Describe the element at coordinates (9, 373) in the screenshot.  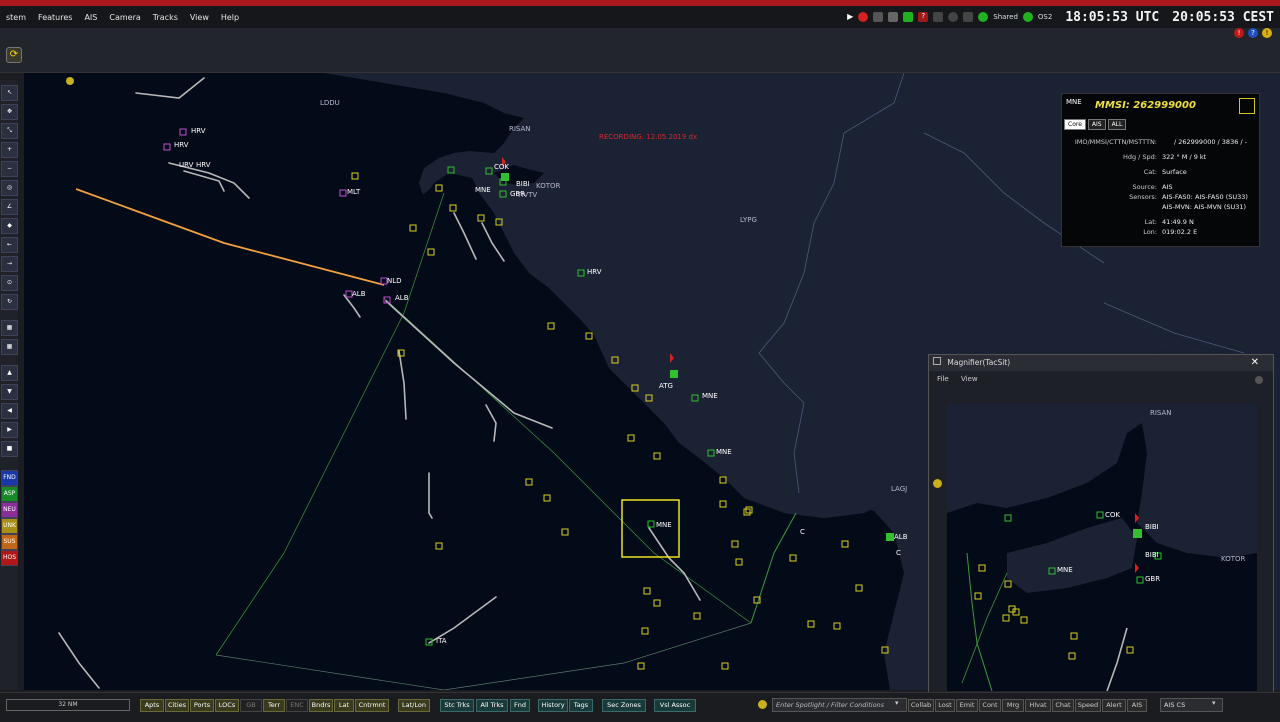
I see `layer-up-icon: ▲` at that location.